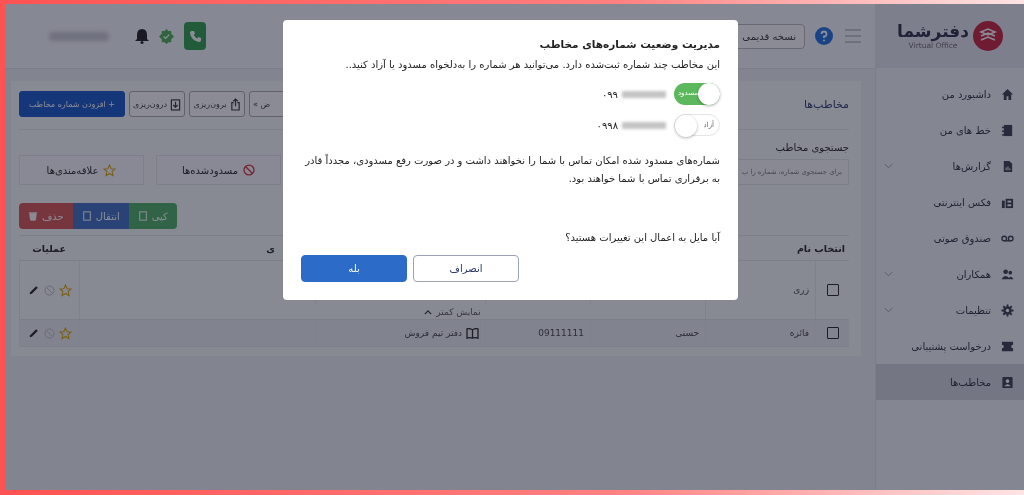  I want to click on sidebar-item: خط های من, so click(950, 130).